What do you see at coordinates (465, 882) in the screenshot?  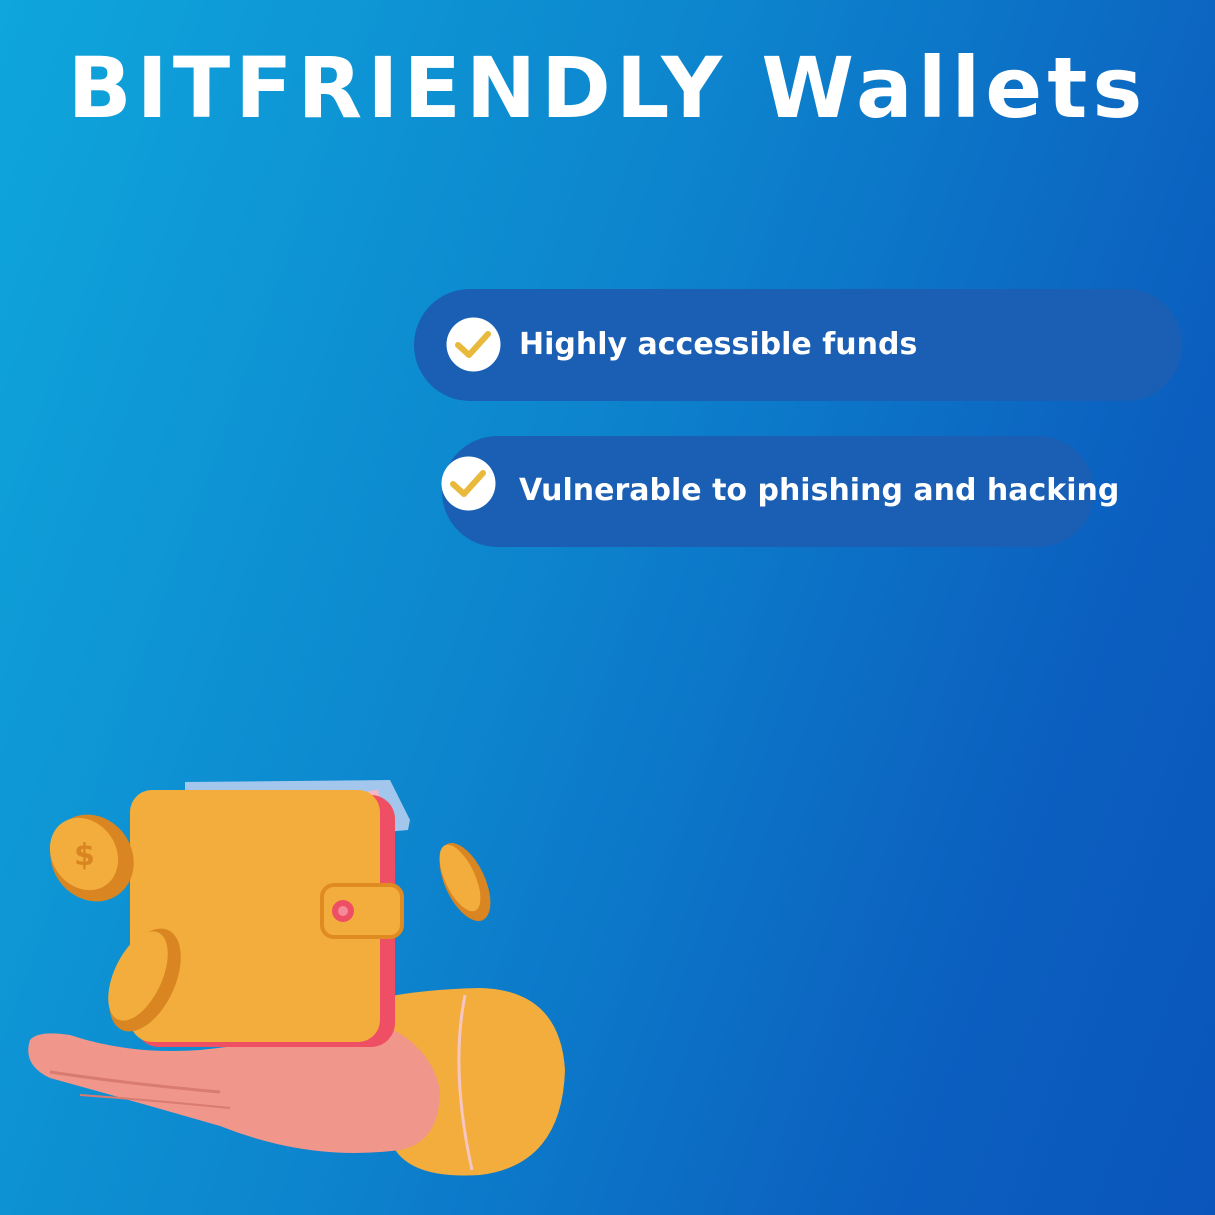 I see `coin-icon` at bounding box center [465, 882].